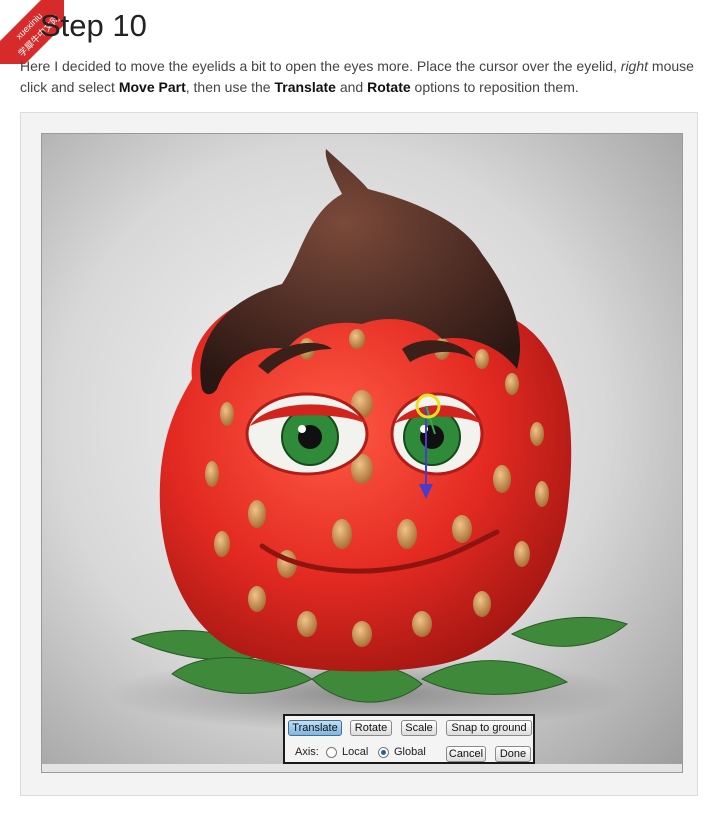  I want to click on floor-strip, so click(362, 768).